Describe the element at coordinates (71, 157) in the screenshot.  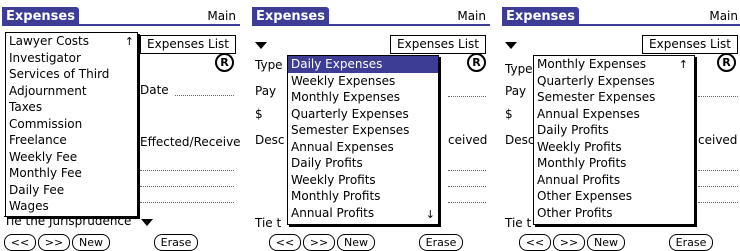
I see `popup-item: Weekly Fee` at that location.